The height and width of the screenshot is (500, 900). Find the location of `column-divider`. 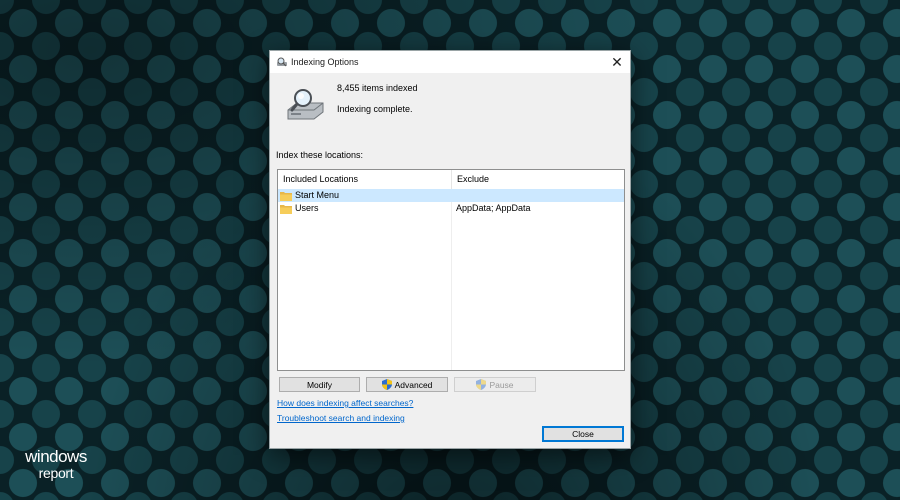

column-divider is located at coordinates (451, 279).